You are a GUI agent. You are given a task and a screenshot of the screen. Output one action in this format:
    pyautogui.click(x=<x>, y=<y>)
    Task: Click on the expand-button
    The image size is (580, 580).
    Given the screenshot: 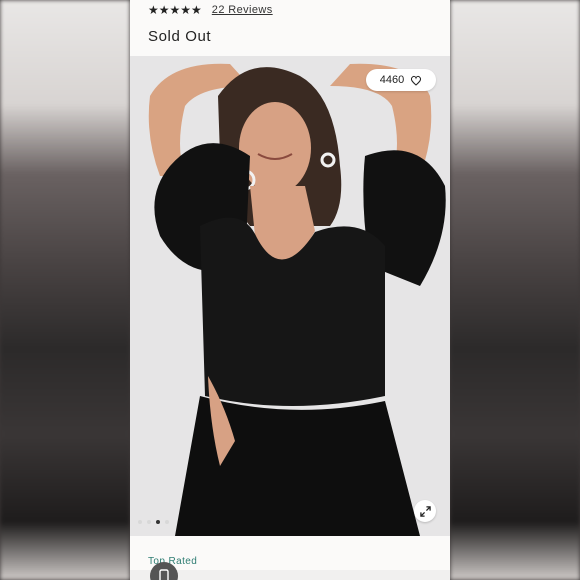 What is the action you would take?
    pyautogui.click(x=425, y=511)
    